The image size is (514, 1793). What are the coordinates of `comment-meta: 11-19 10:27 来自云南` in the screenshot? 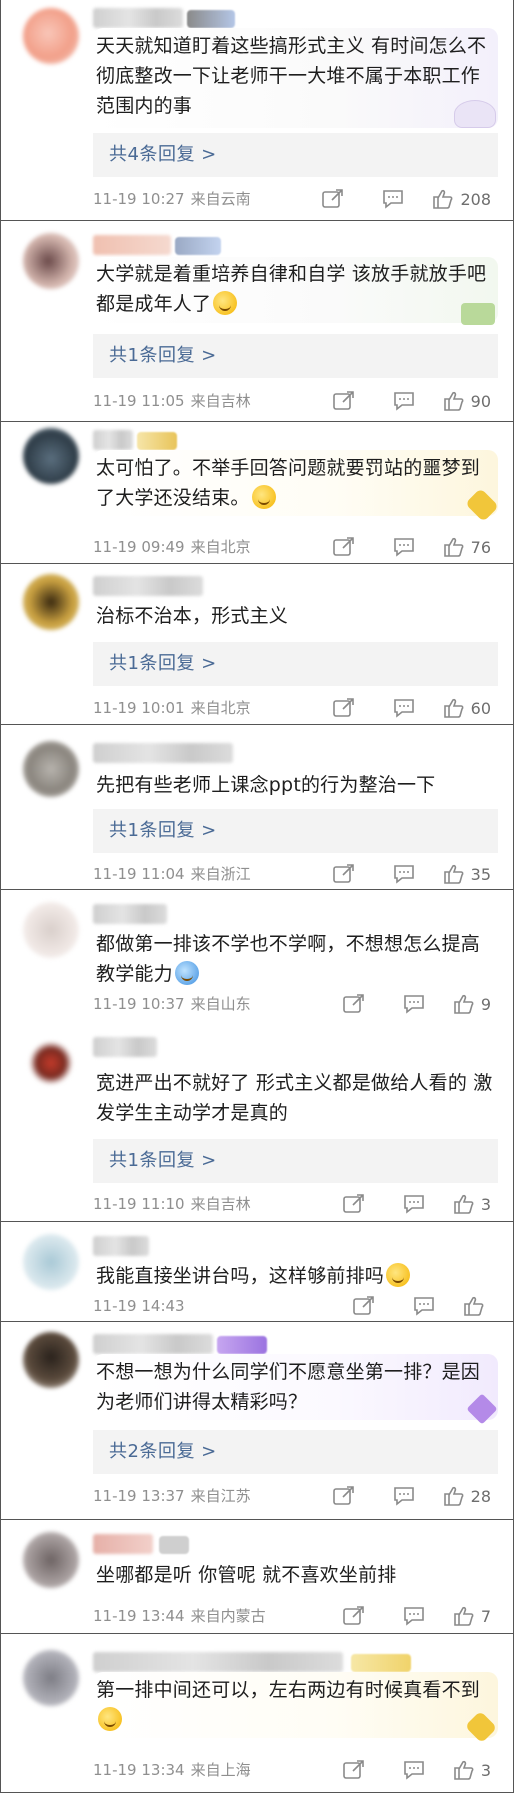 It's located at (172, 199).